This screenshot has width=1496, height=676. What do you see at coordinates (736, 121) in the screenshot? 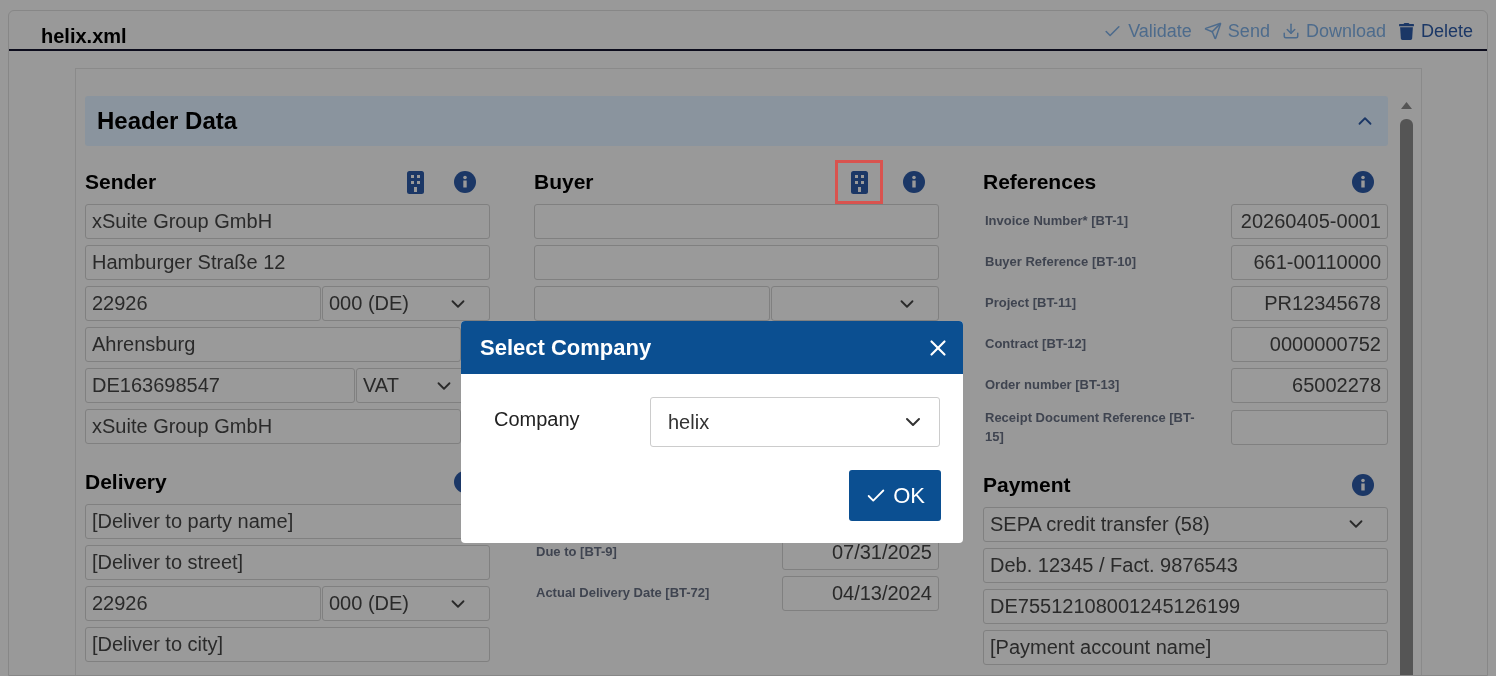
I see `section-header: Header Data` at bounding box center [736, 121].